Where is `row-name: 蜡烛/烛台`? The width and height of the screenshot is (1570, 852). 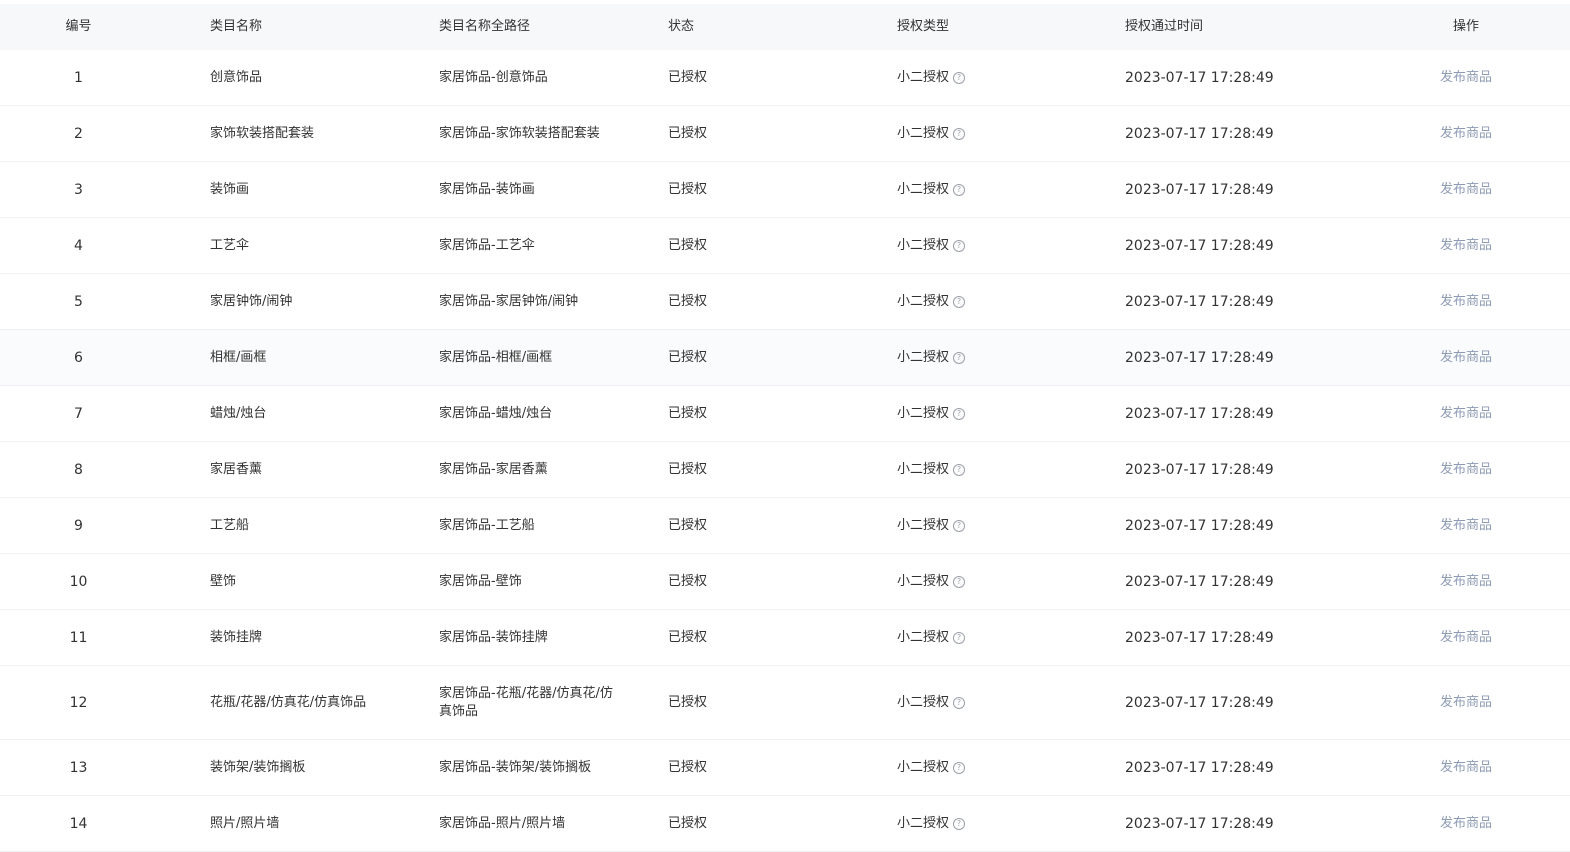 row-name: 蜡烛/烛台 is located at coordinates (238, 413).